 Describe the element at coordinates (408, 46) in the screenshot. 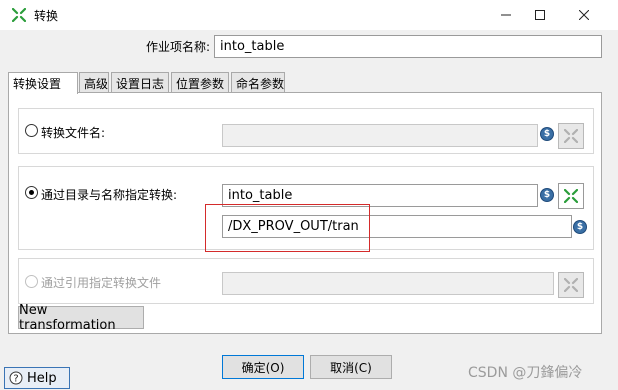

I see `job-entry-name-input: into_table` at that location.